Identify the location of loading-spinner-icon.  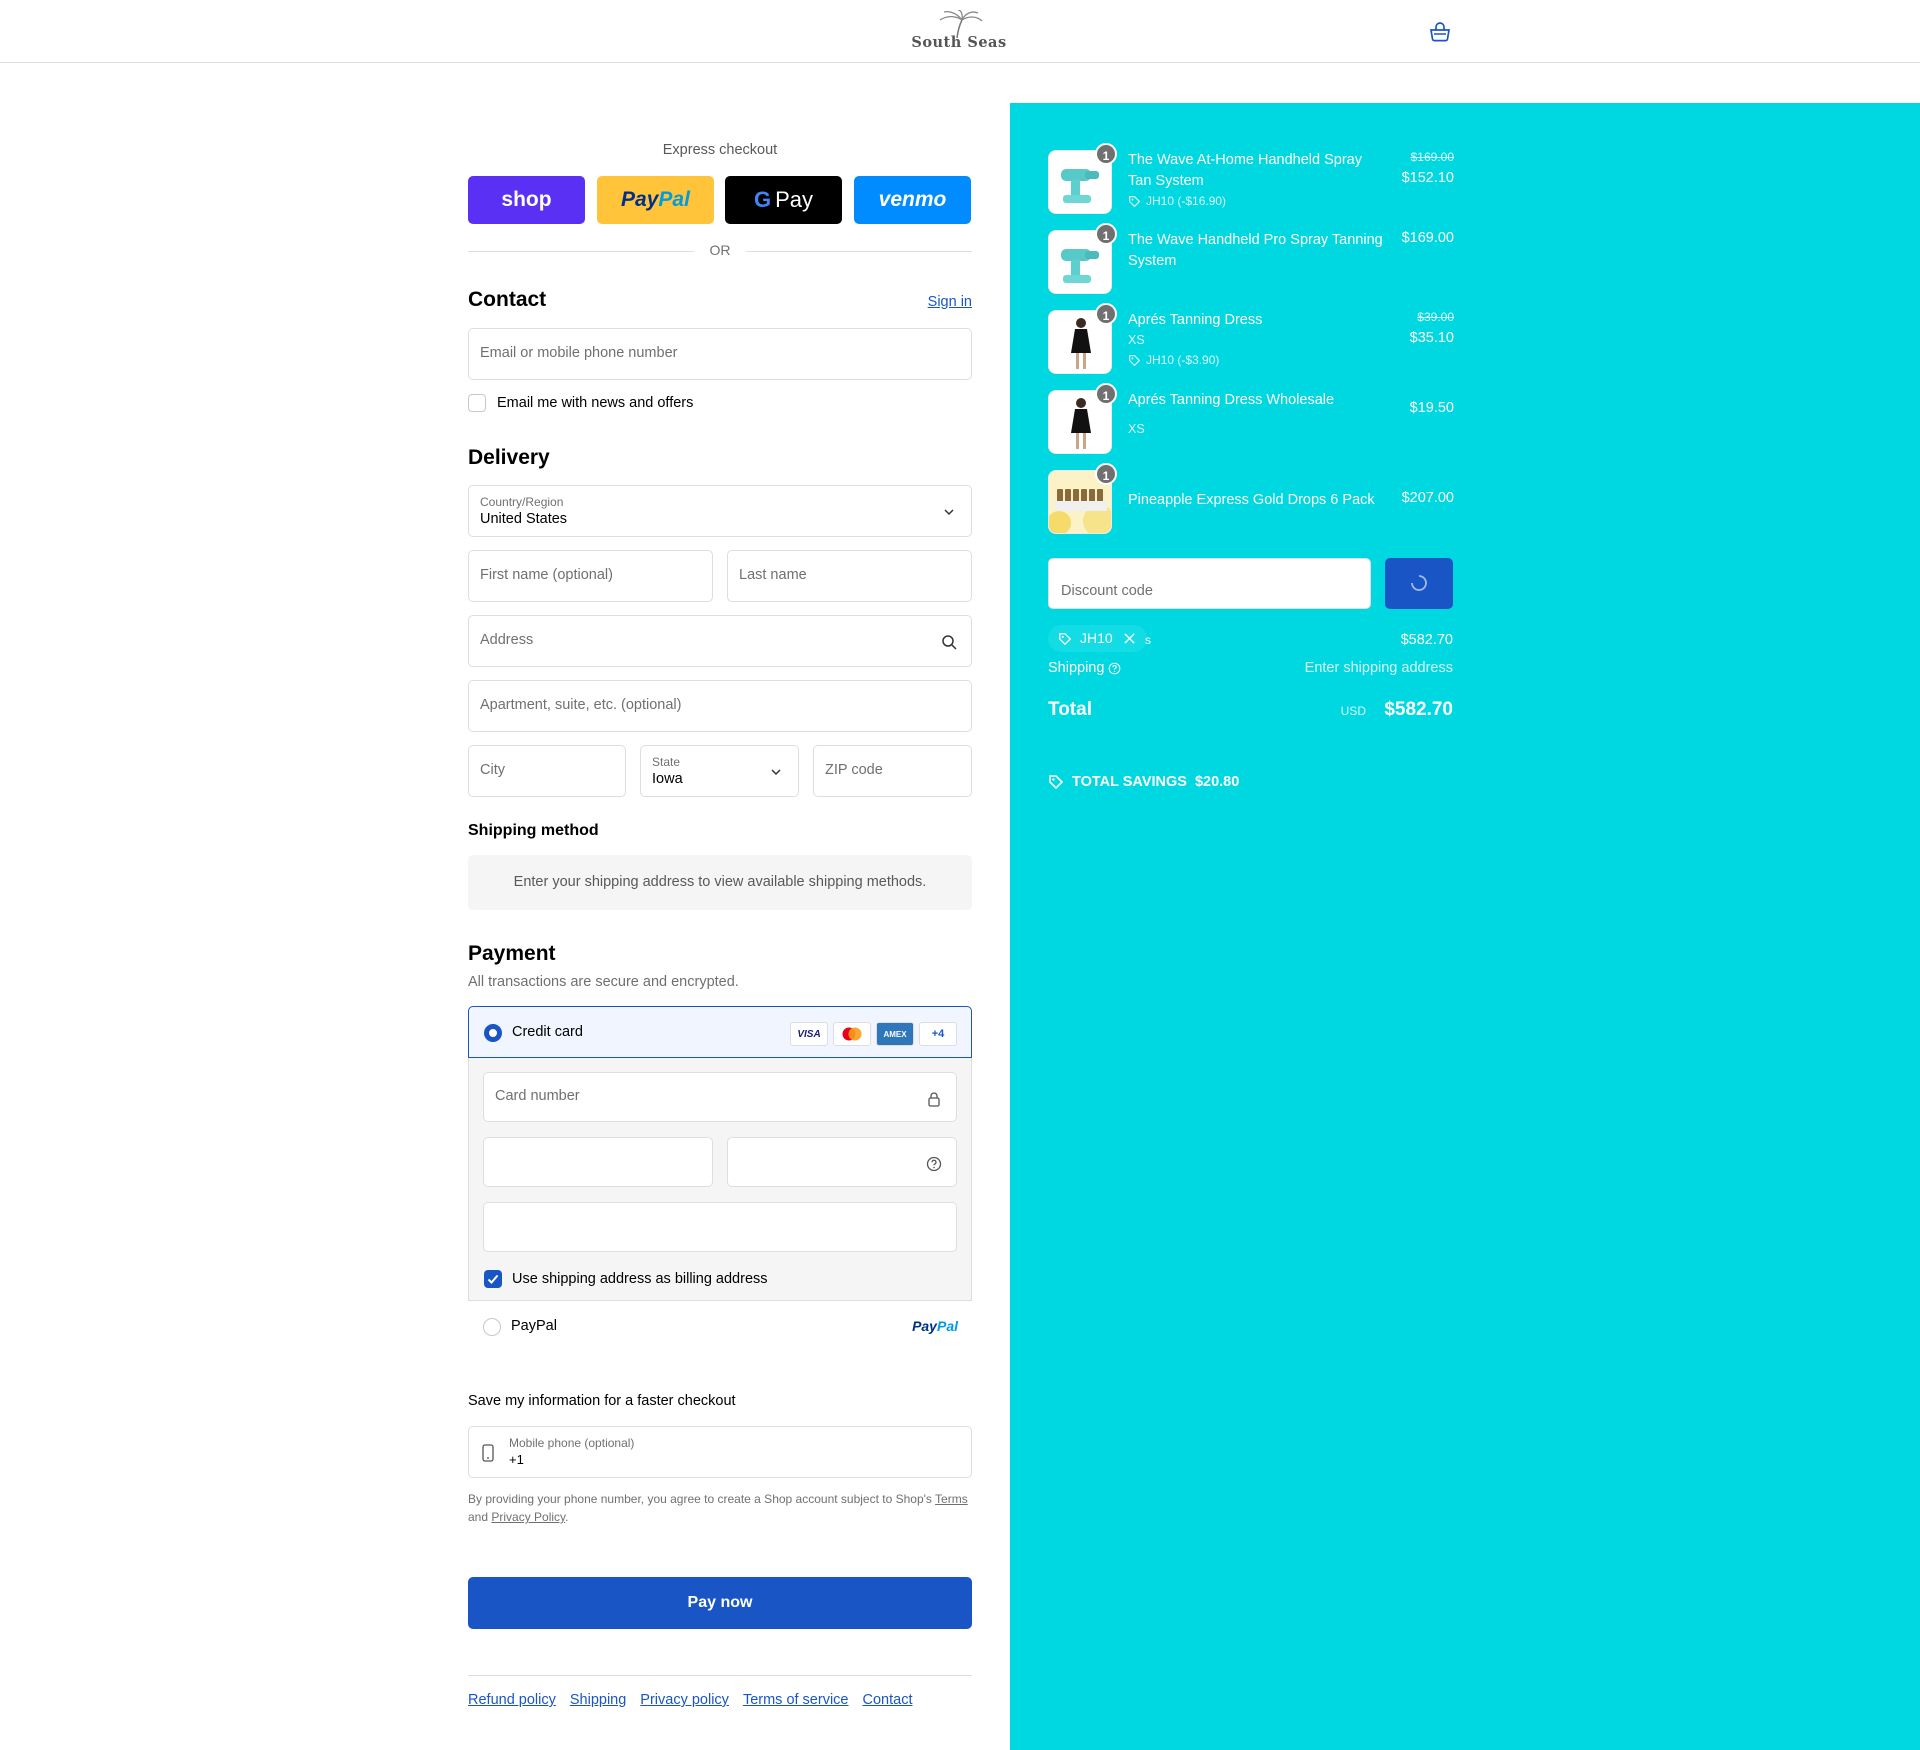
(1419, 583).